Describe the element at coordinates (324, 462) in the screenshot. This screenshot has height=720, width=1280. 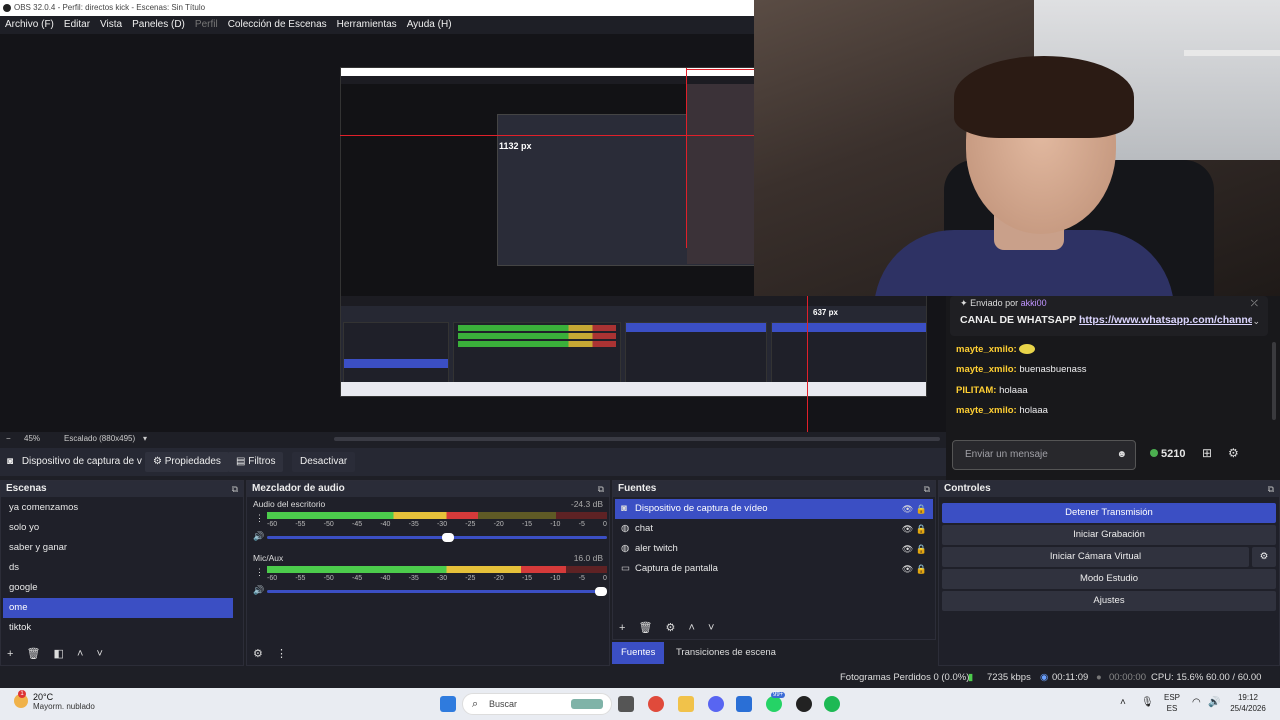
I see `deactivate-button: Desactivar` at that location.